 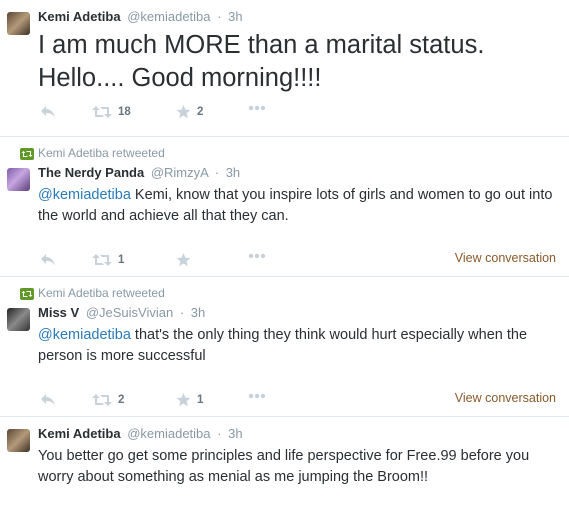 What do you see at coordinates (298, 401) in the screenshot?
I see `tweet-actions: 2 1 View conversation` at bounding box center [298, 401].